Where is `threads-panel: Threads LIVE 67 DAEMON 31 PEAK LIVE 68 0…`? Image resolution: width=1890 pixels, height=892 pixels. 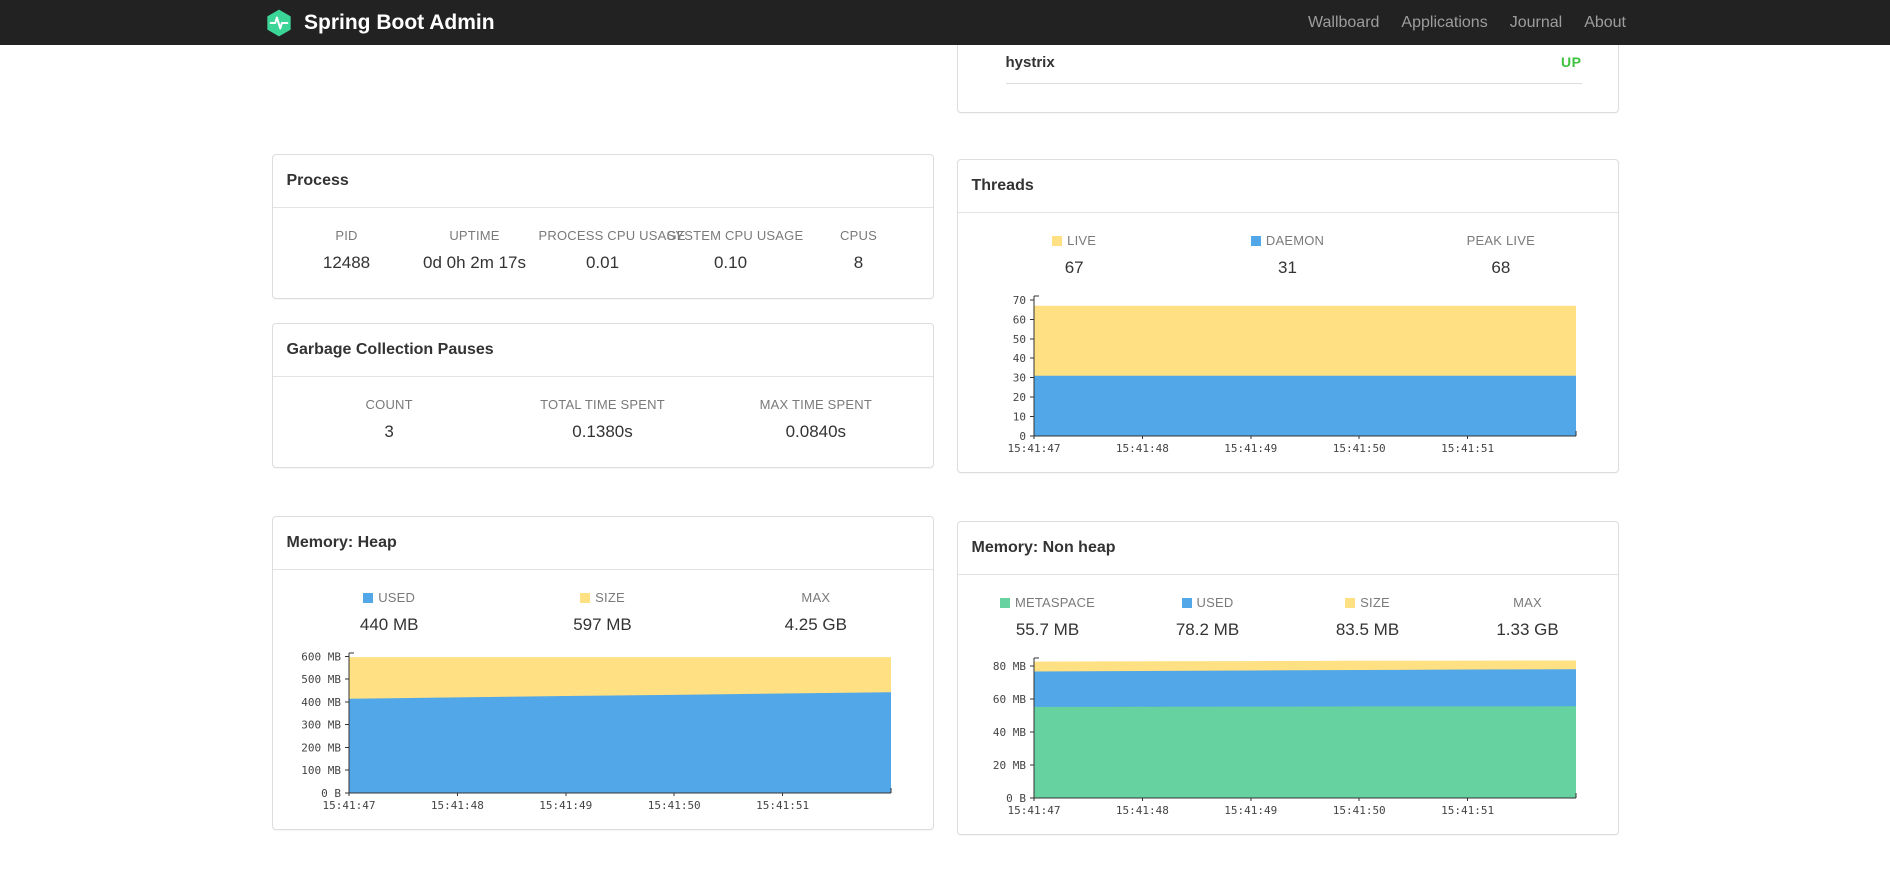
threads-panel: Threads LIVE 67 DAEMON 31 PEAK LIVE 68 0… is located at coordinates (1287, 316).